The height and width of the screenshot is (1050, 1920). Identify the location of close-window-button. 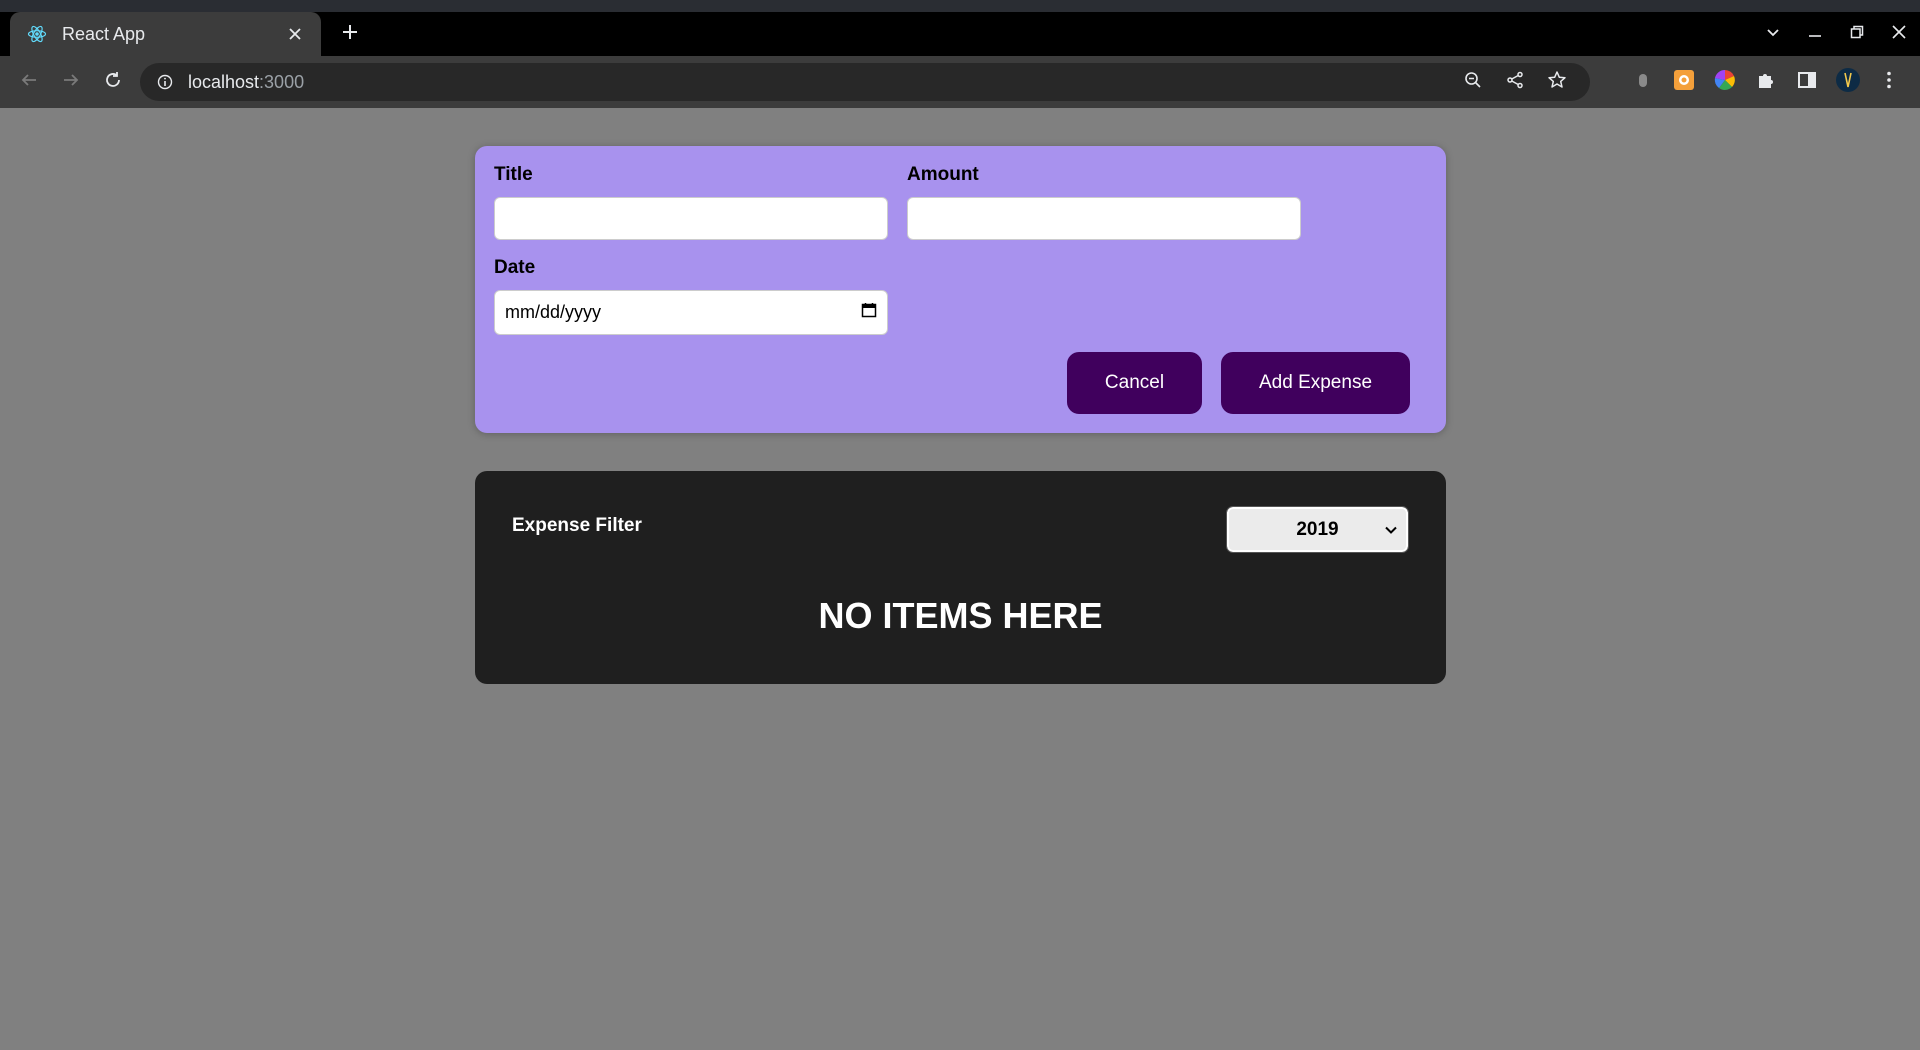
(1899, 34).